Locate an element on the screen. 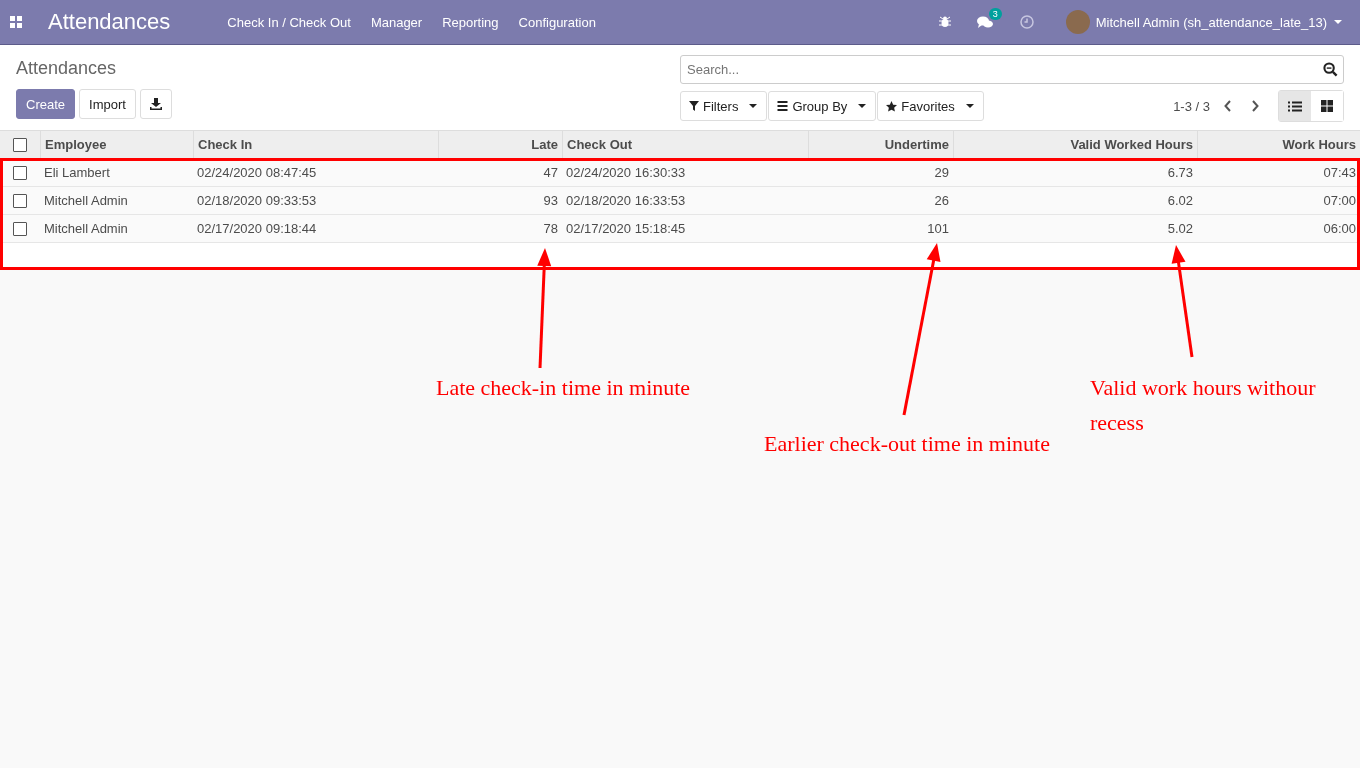 The height and width of the screenshot is (768, 1360). table-cell-text: 02/24/2020 16:30:33 is located at coordinates (626, 173).